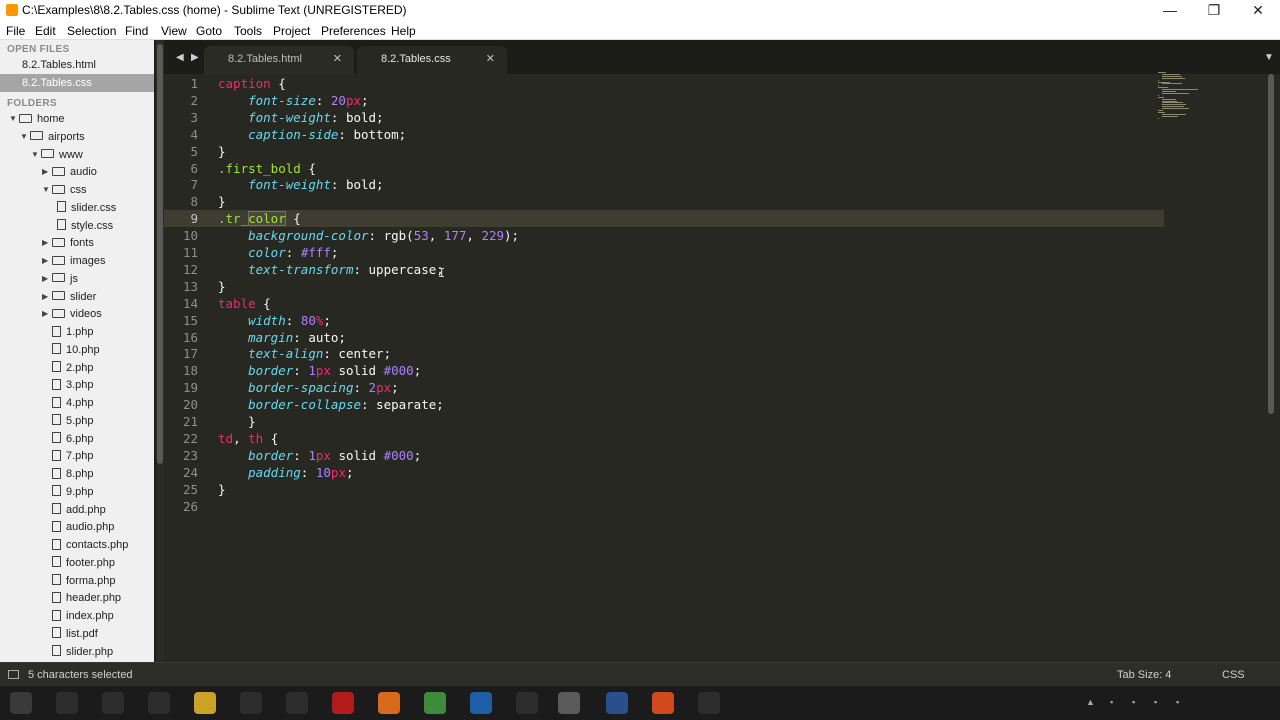  What do you see at coordinates (77, 83) in the screenshot?
I see `open-file-item-active: 8.2.Tables.css` at bounding box center [77, 83].